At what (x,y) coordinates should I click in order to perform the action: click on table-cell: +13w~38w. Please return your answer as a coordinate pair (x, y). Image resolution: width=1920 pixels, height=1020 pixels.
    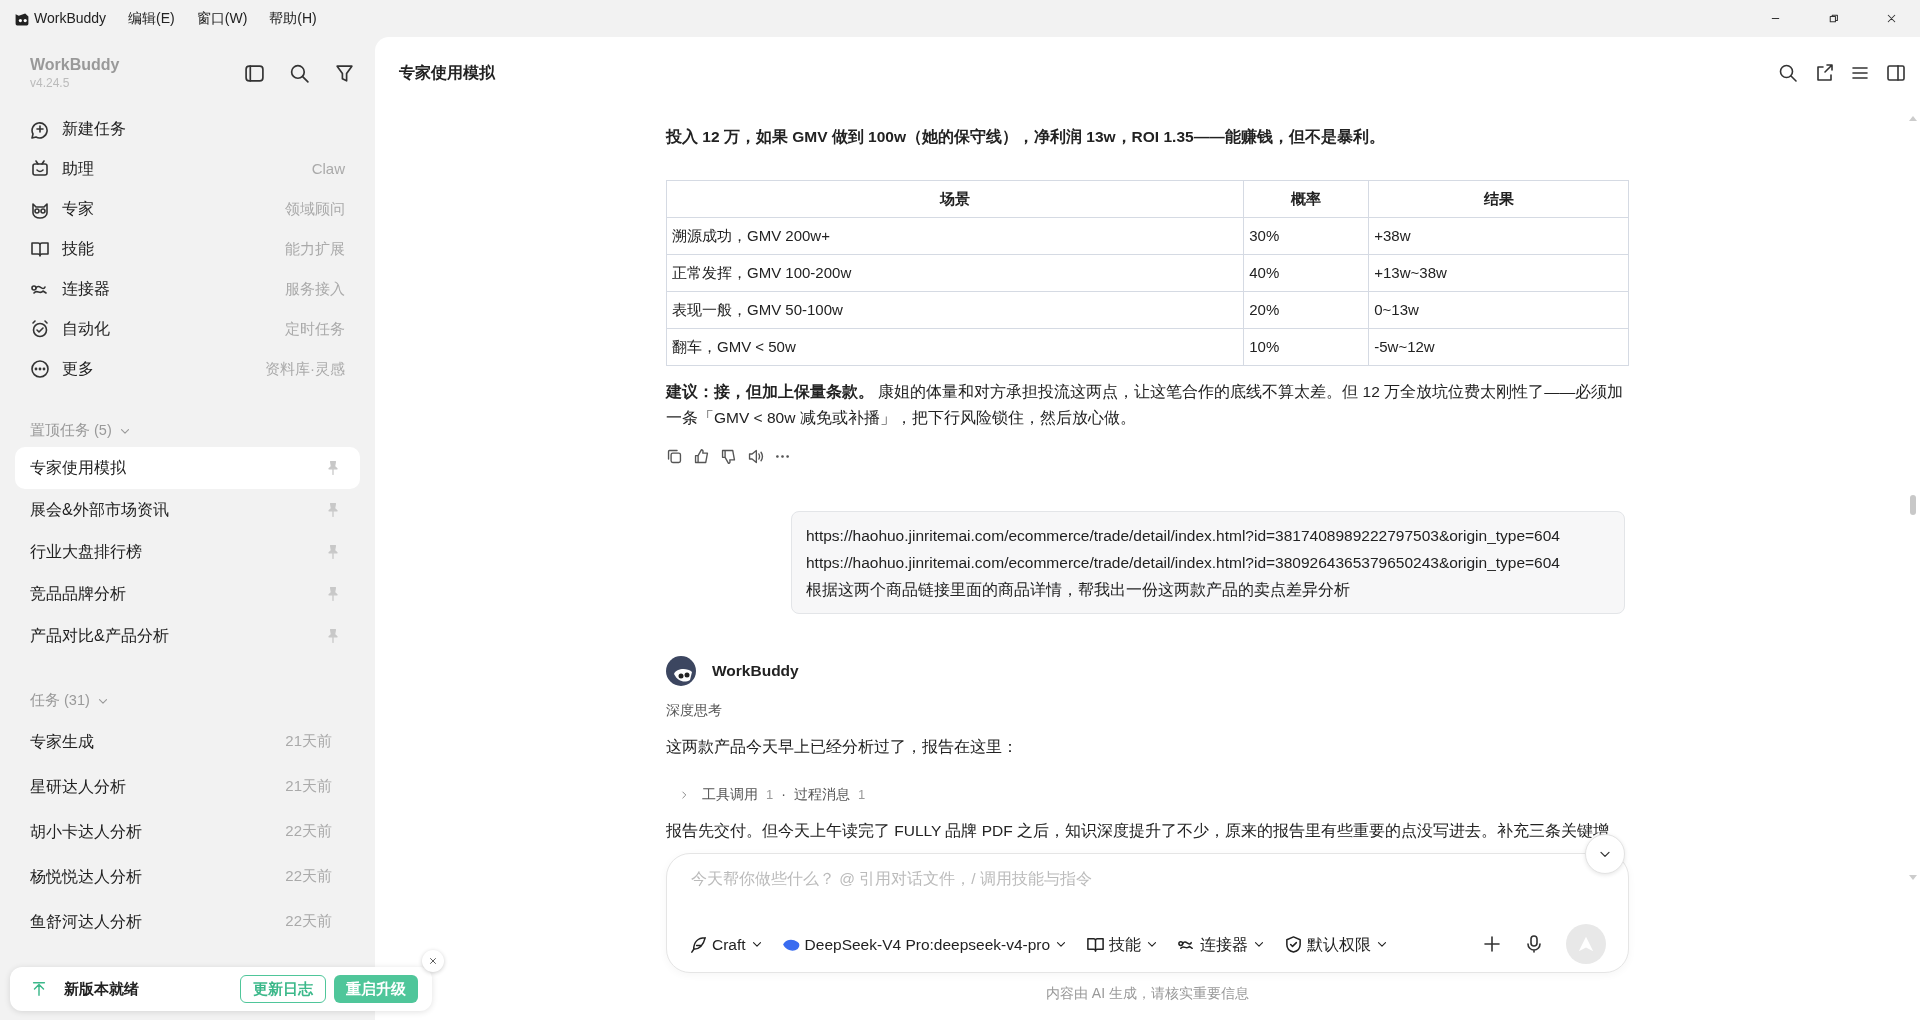
    Looking at the image, I should click on (1498, 273).